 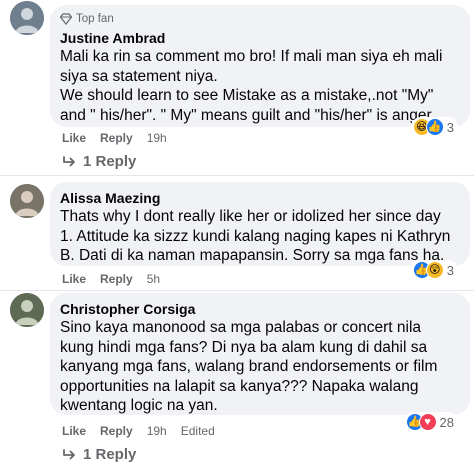 What do you see at coordinates (260, 19) in the screenshot?
I see `top-fan-badge: Top fan` at bounding box center [260, 19].